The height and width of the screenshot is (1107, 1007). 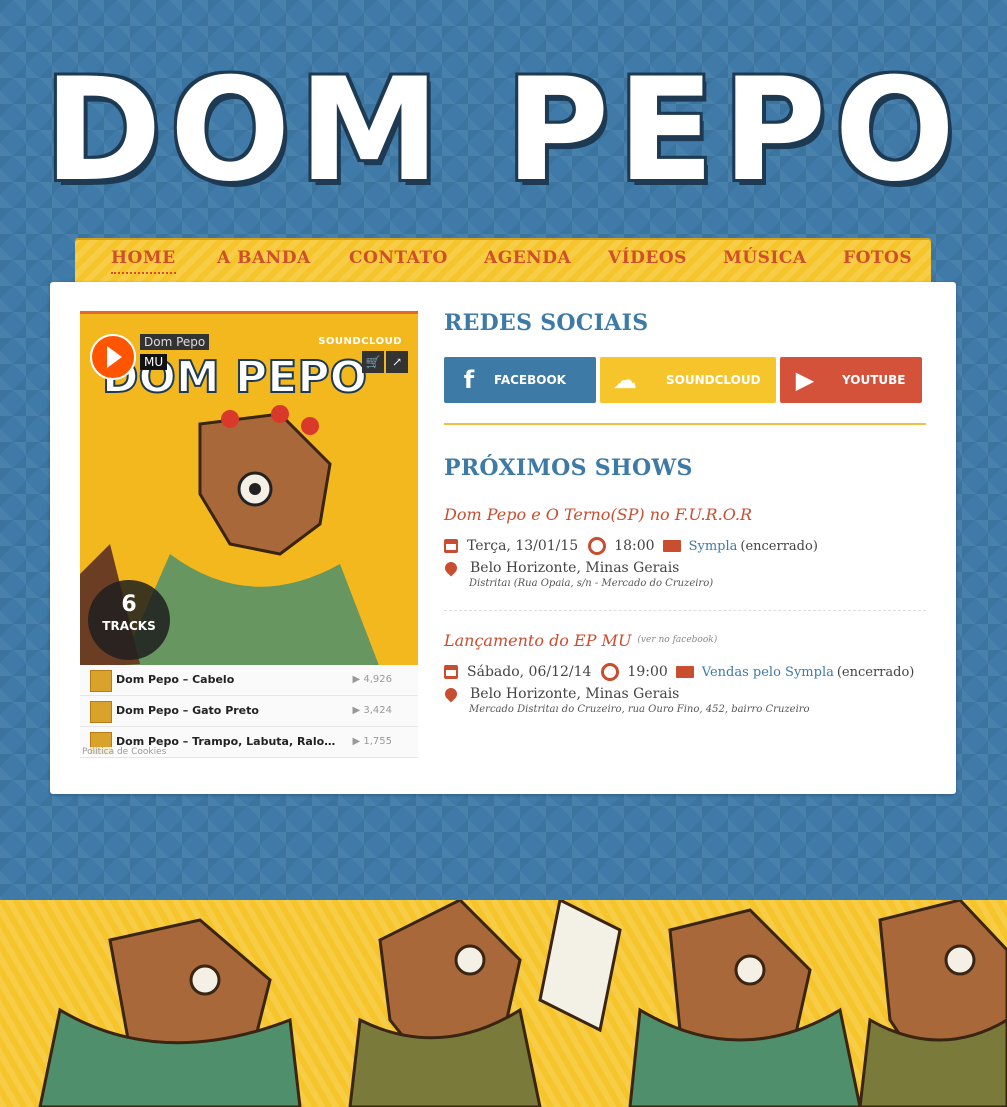 I want to click on youtube-icon: ▶, so click(x=805, y=380).